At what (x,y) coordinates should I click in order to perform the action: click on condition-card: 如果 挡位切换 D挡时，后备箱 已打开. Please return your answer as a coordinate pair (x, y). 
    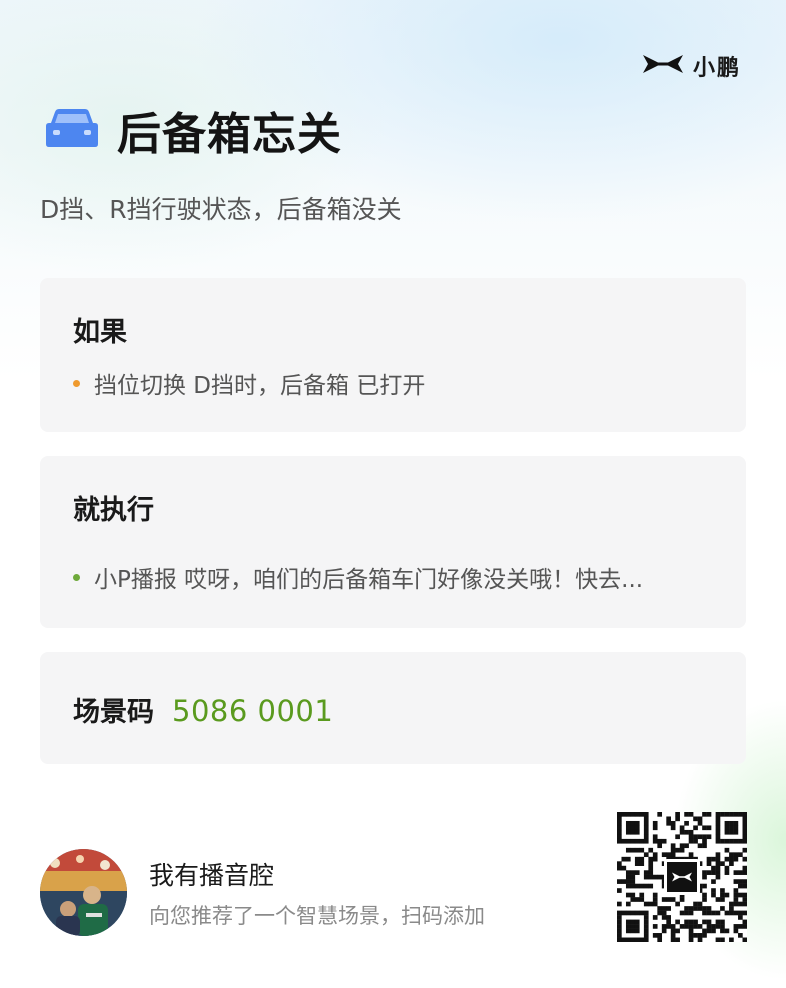
    Looking at the image, I should click on (393, 355).